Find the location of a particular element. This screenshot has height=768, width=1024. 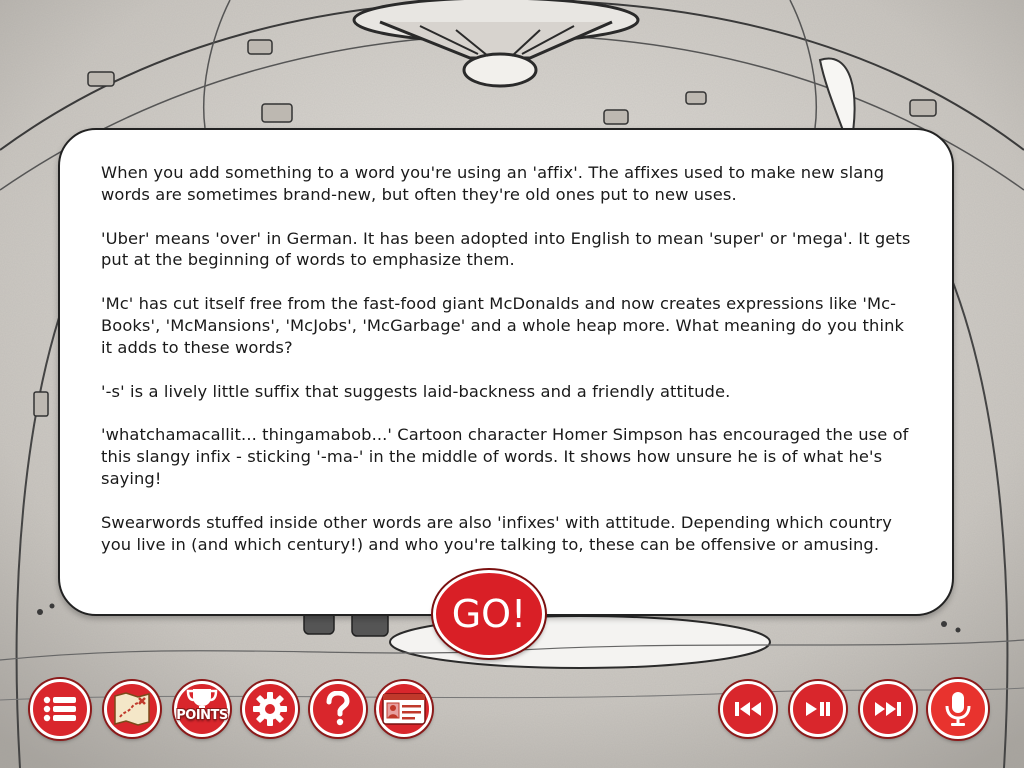

settings-button is located at coordinates (270, 709).